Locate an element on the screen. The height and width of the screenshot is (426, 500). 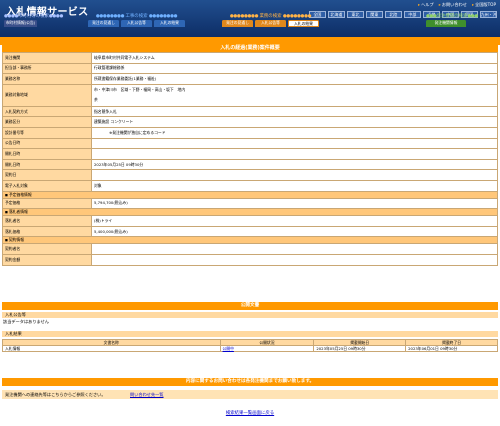
tab-municipal-info: 市町村情報(公告) is located at coordinates (20, 23).